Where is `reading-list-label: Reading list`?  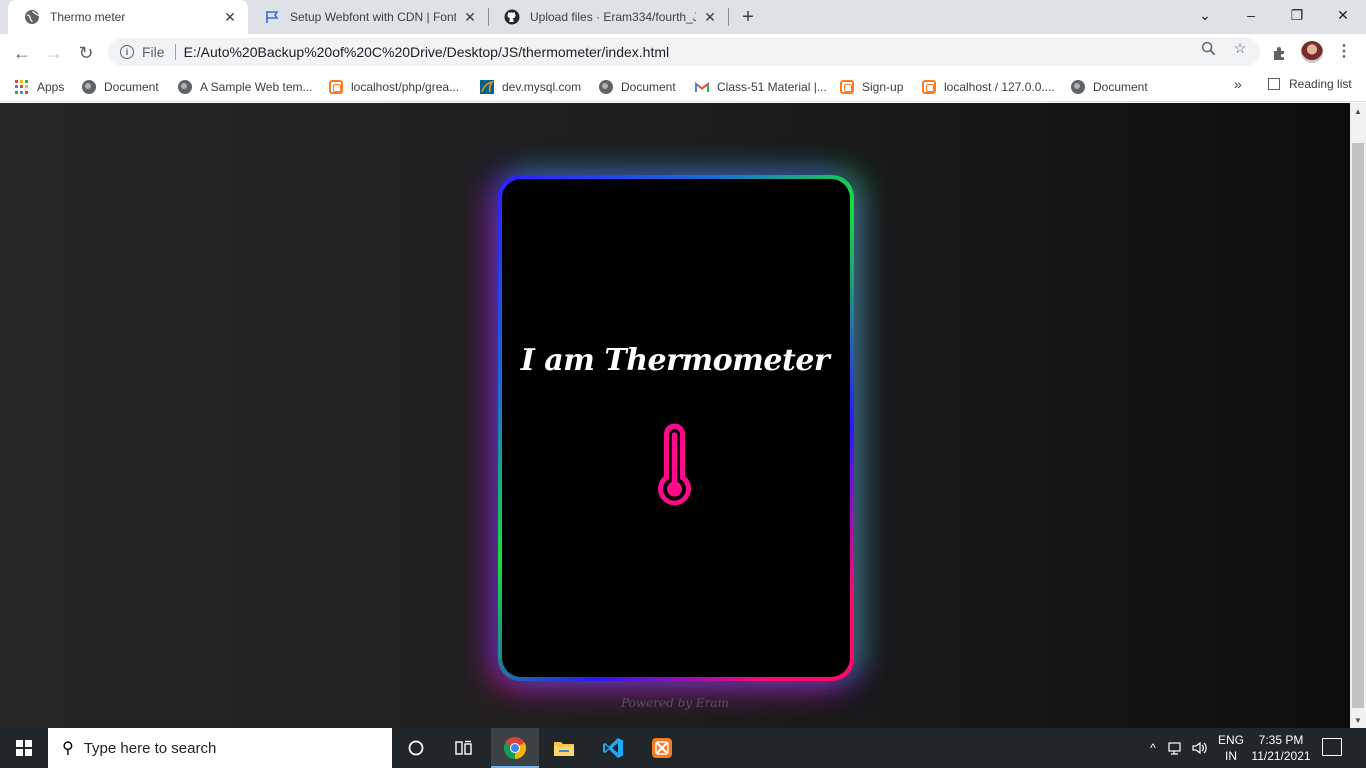
reading-list-label: Reading list is located at coordinates (1320, 84).